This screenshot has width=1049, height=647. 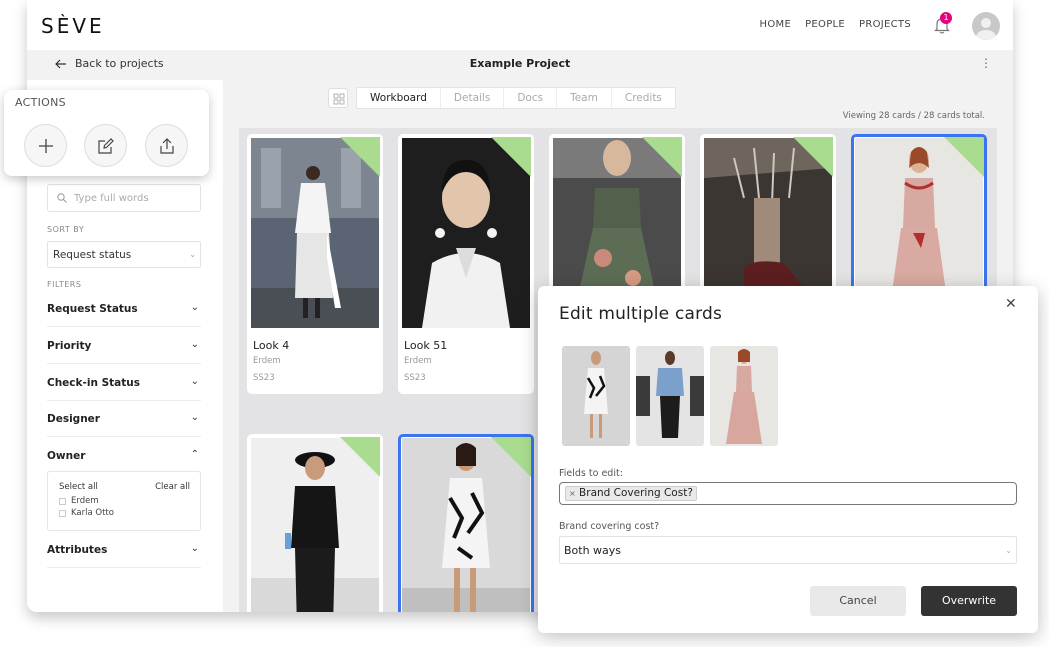 What do you see at coordinates (66, 229) in the screenshot?
I see `sort-by-label: SORT BY` at bounding box center [66, 229].